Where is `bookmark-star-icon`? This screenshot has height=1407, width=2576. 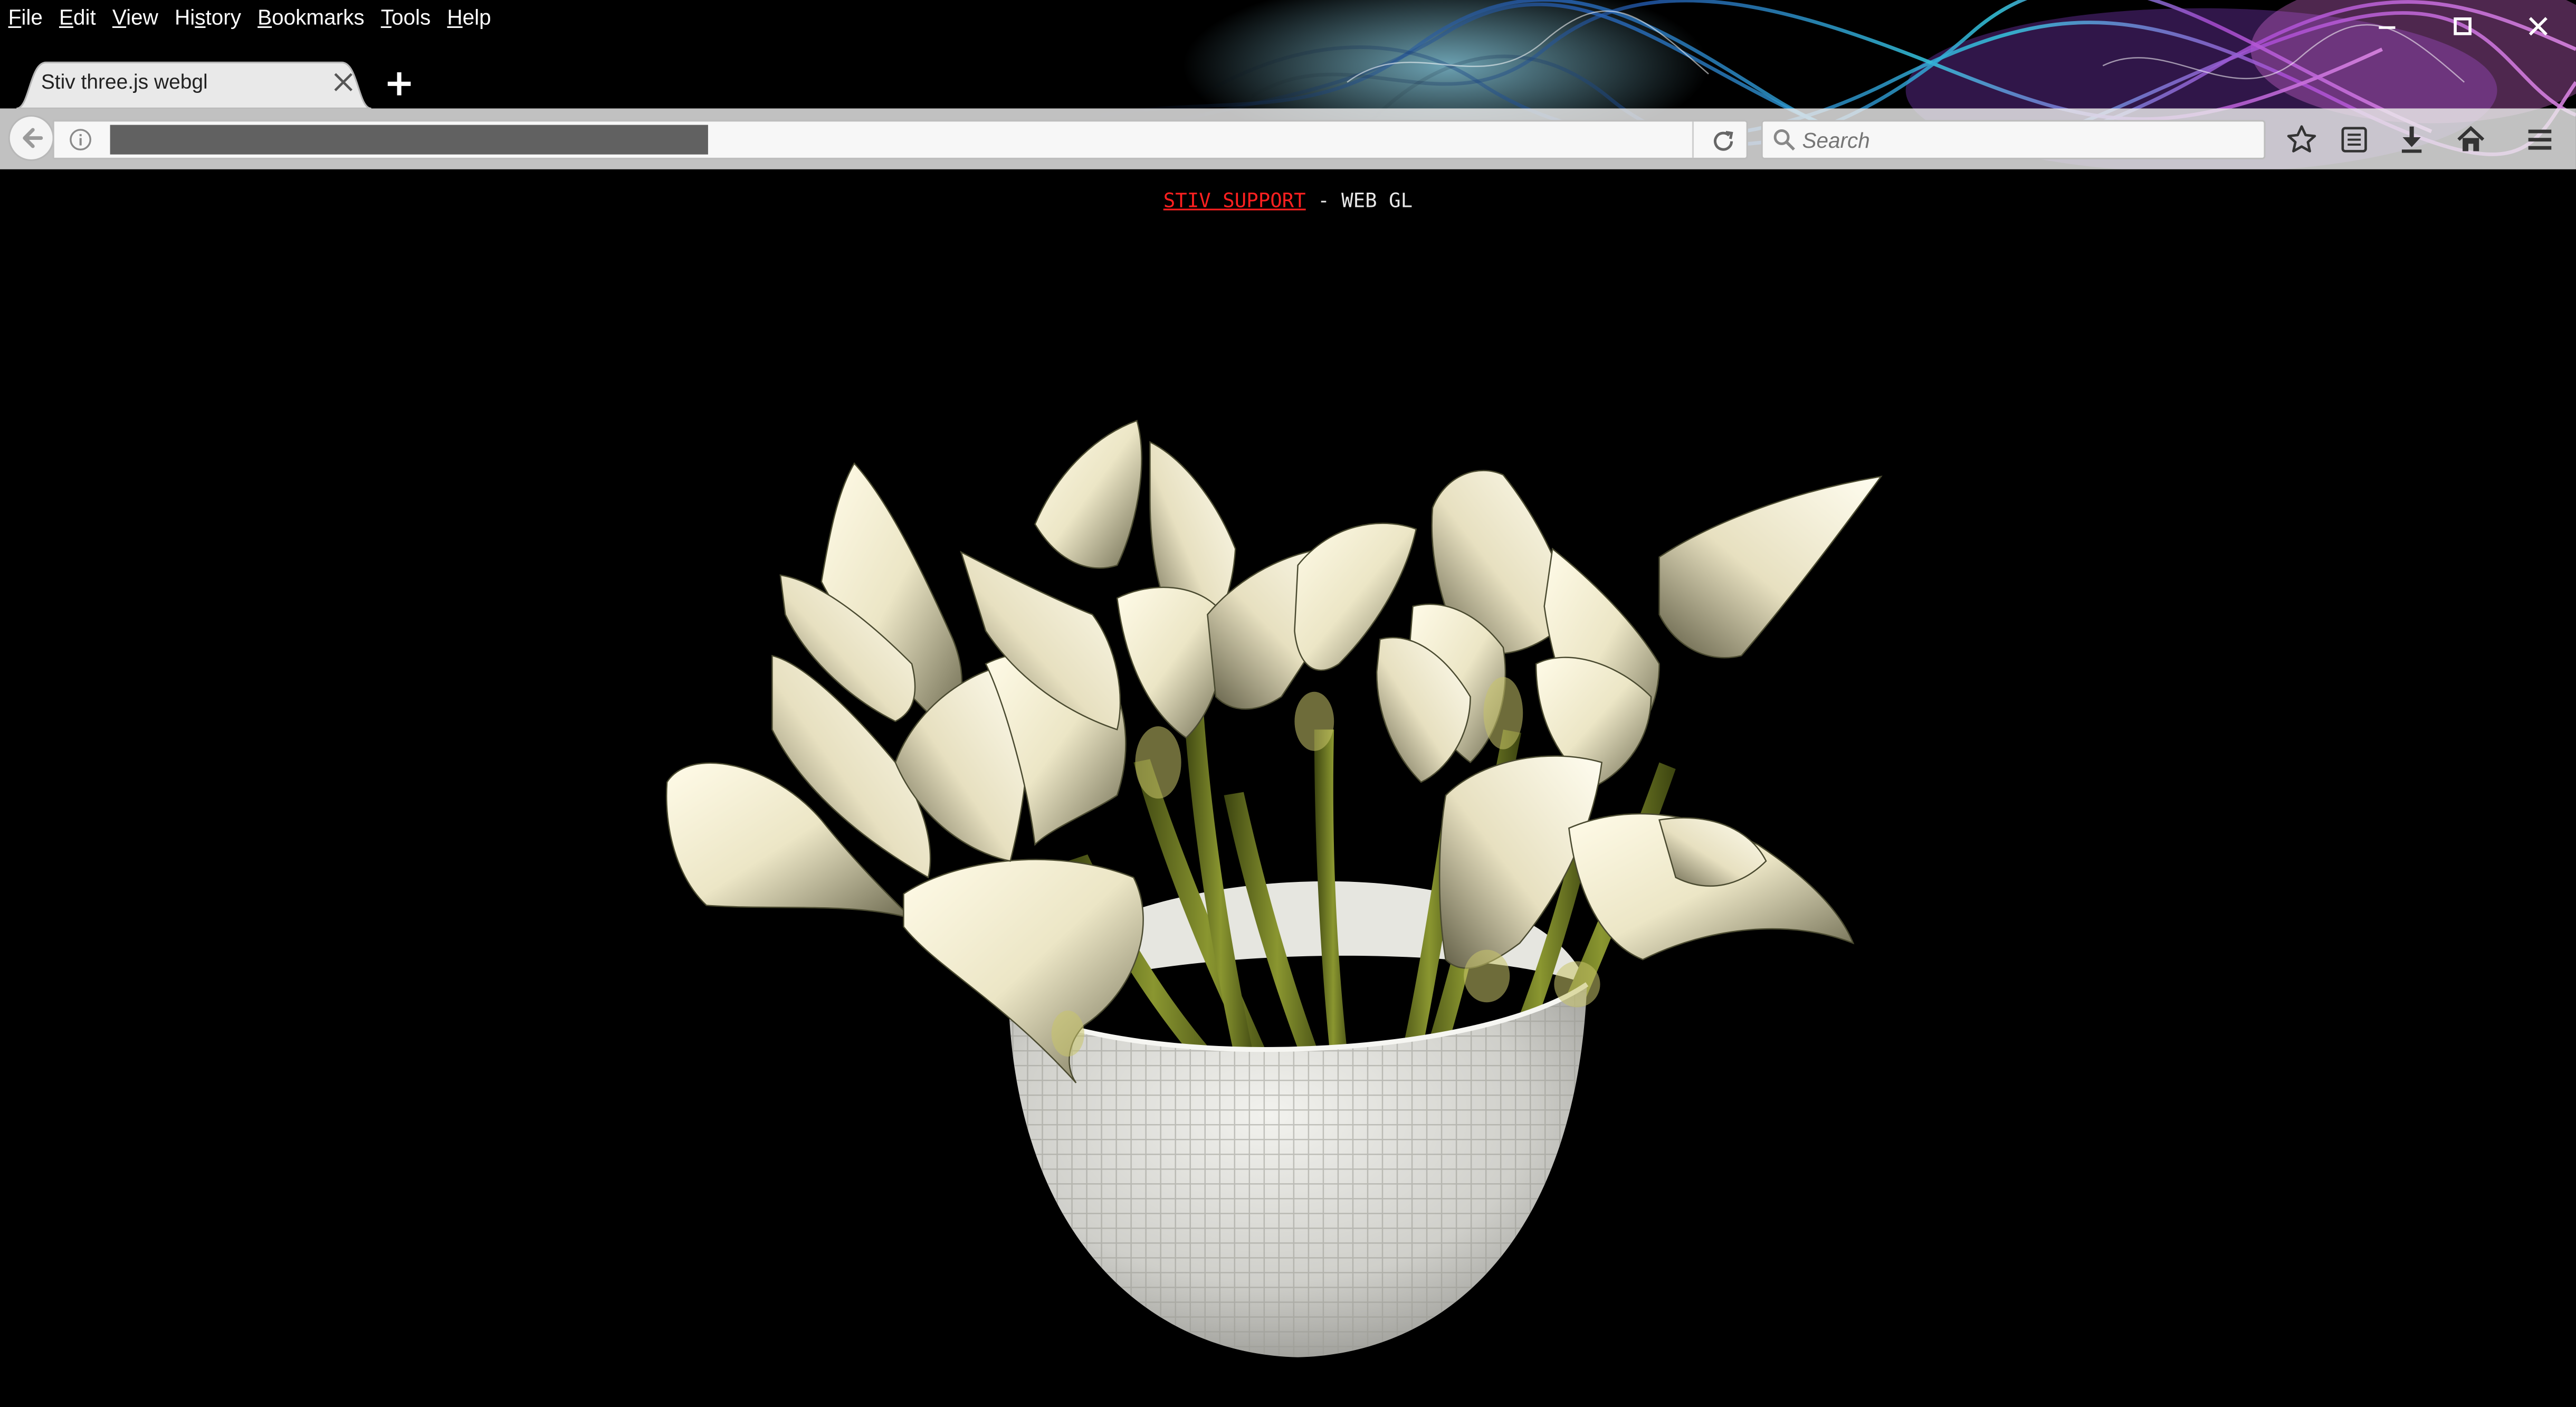
bookmark-star-icon is located at coordinates (2301, 139).